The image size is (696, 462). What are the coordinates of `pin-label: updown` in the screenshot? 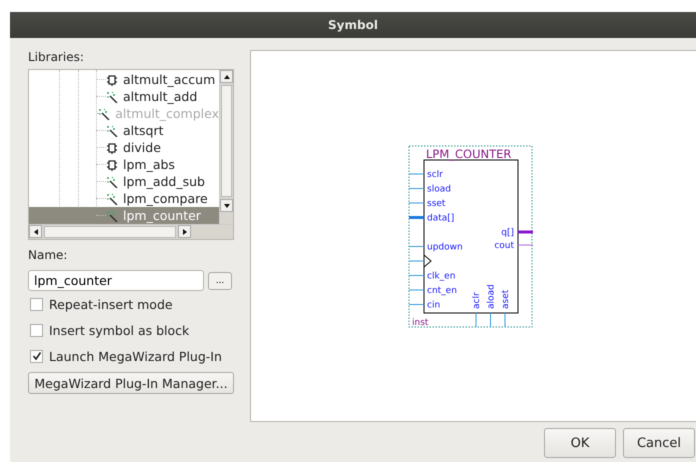 It's located at (445, 247).